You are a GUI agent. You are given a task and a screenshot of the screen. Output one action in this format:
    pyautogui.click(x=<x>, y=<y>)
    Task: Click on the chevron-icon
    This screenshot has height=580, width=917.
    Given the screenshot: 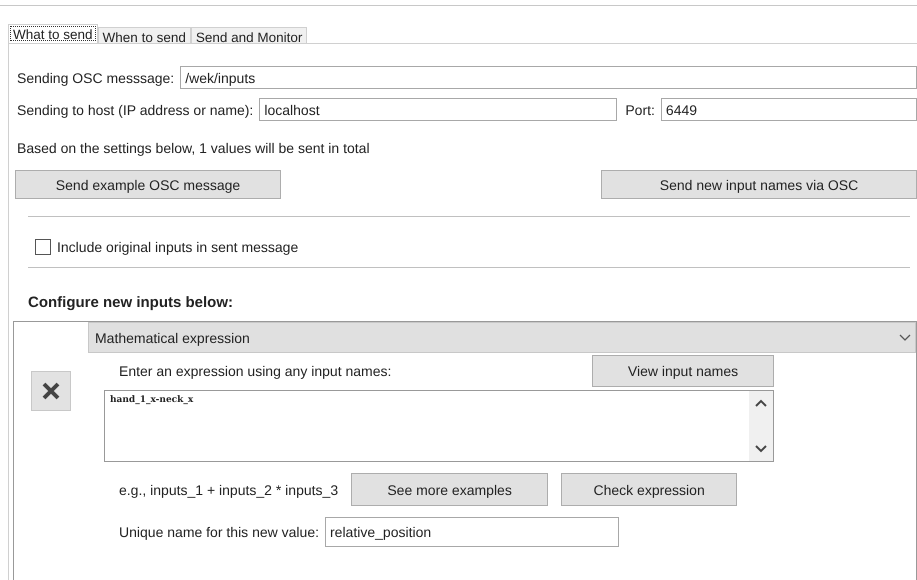 What is the action you would take?
    pyautogui.click(x=905, y=338)
    